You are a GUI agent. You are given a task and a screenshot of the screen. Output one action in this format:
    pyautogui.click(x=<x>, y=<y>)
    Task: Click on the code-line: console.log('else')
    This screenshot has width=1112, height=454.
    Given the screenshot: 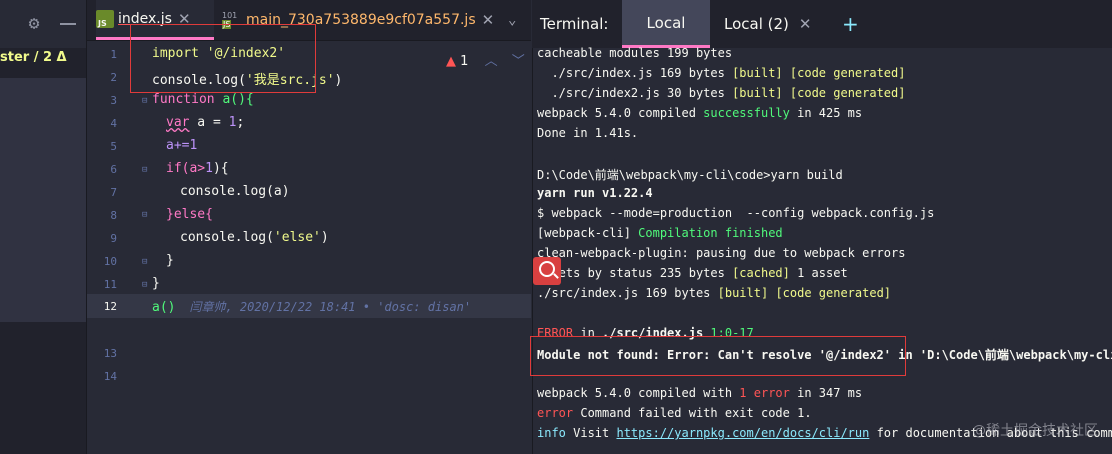 What is the action you would take?
    pyautogui.click(x=254, y=237)
    